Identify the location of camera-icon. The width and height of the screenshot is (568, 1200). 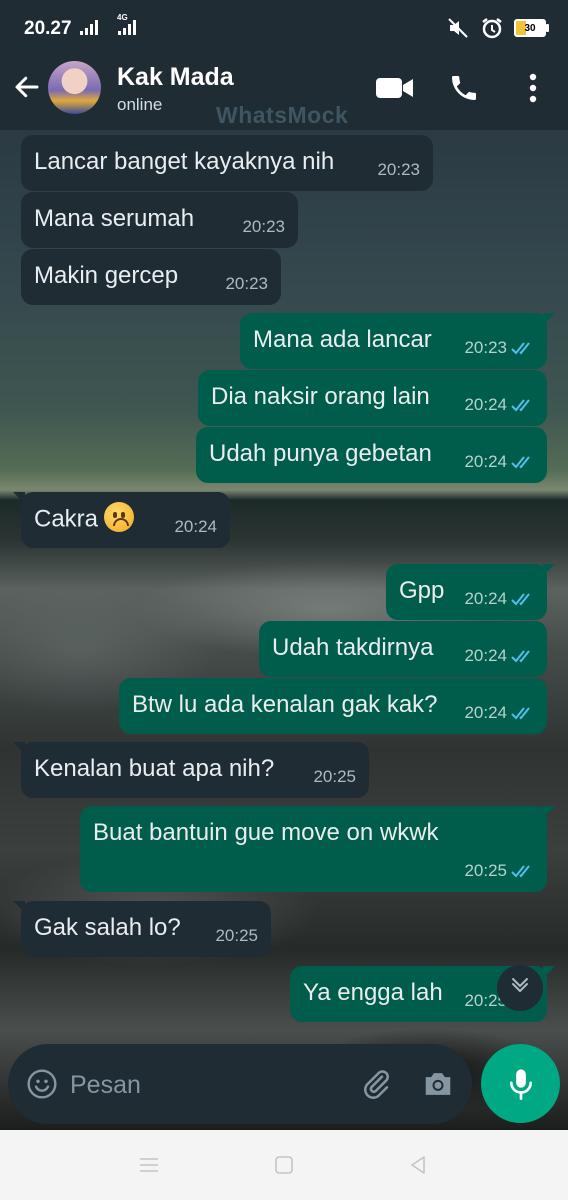
(438, 1084).